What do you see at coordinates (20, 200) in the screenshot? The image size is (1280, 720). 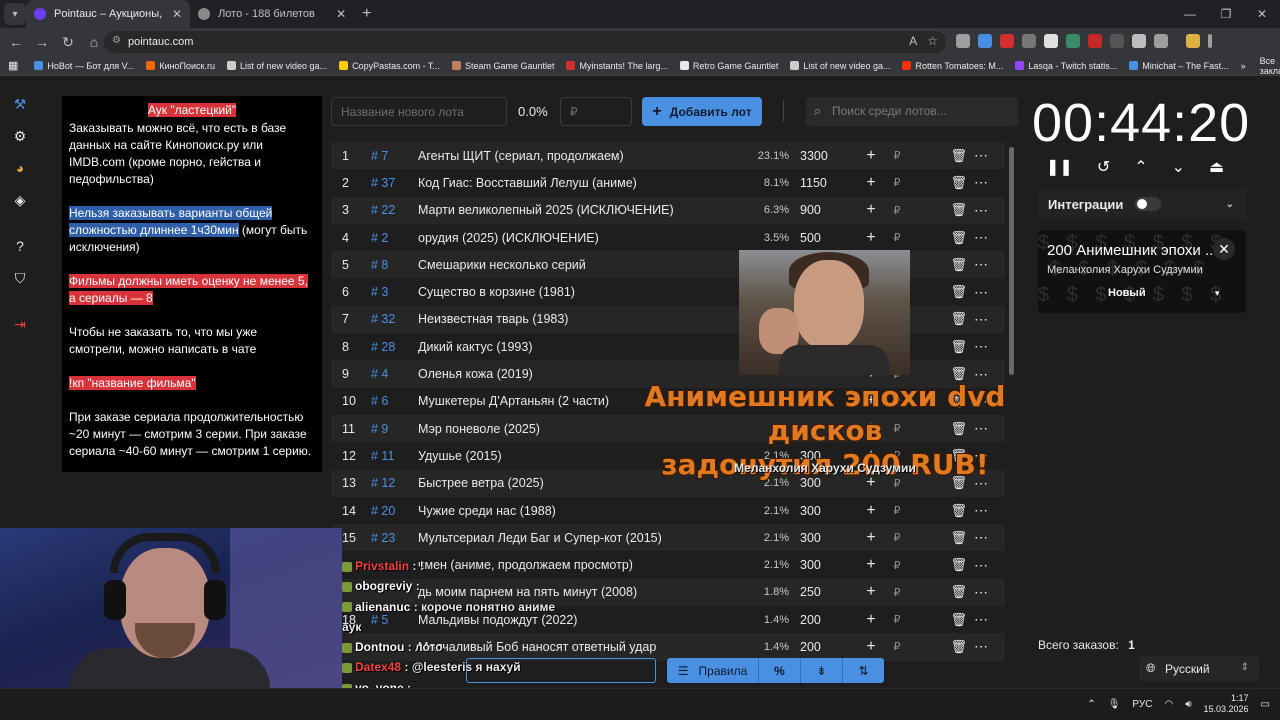 I see `layers-icon: ◈` at bounding box center [20, 200].